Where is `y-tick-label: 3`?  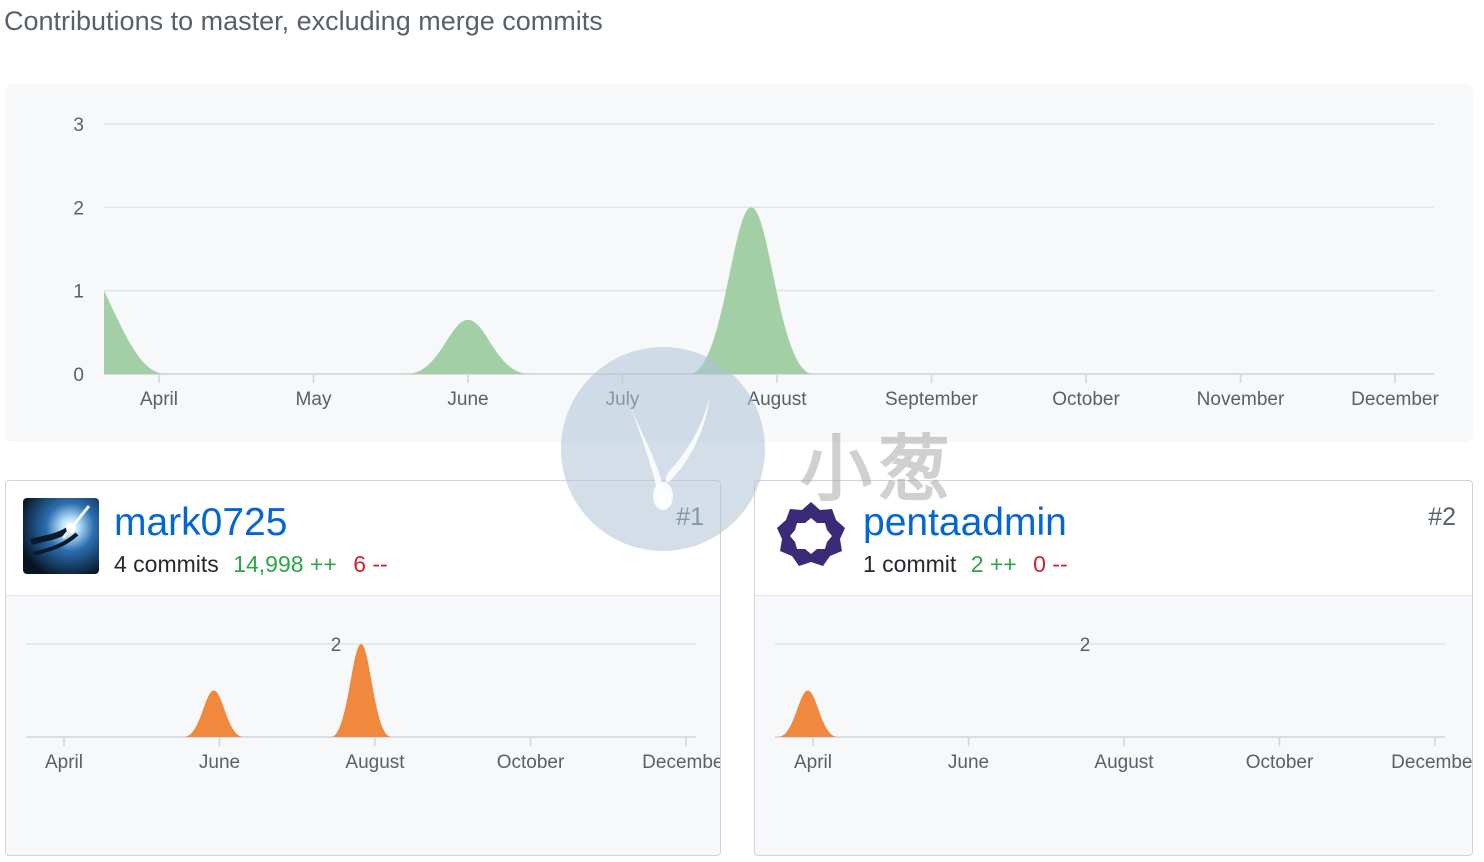 y-tick-label: 3 is located at coordinates (78, 125).